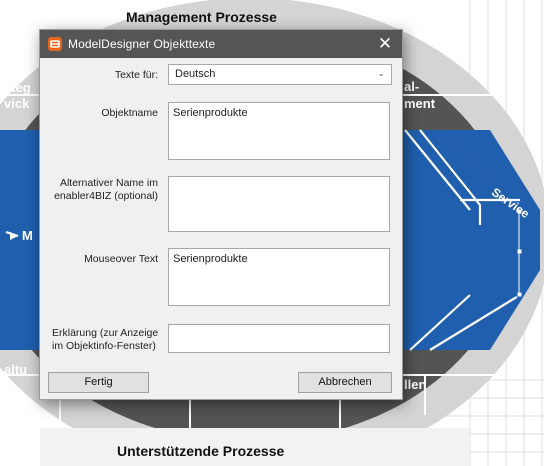  Describe the element at coordinates (221, 44) in the screenshot. I see `dialog-titlebar: ModelDesigner Objekttexte ✕` at that location.